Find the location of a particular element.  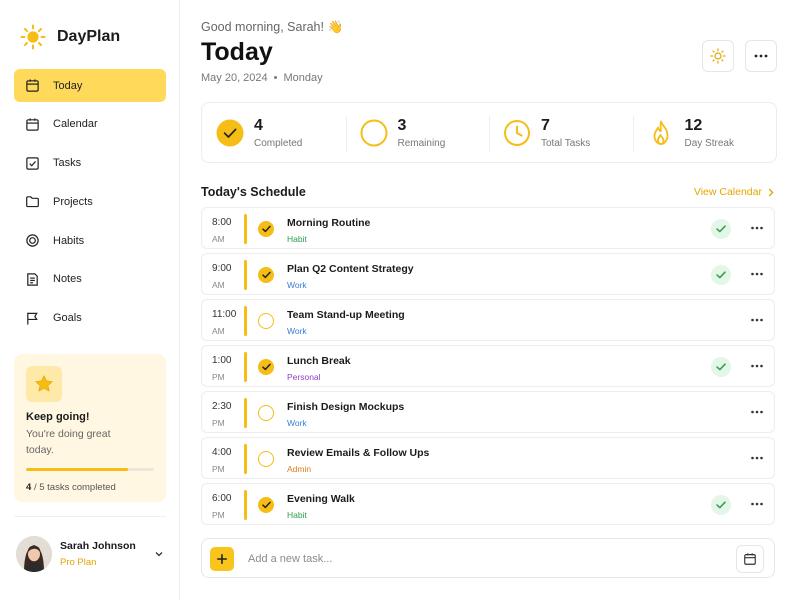

row-time: 2:30 is located at coordinates (222, 406).